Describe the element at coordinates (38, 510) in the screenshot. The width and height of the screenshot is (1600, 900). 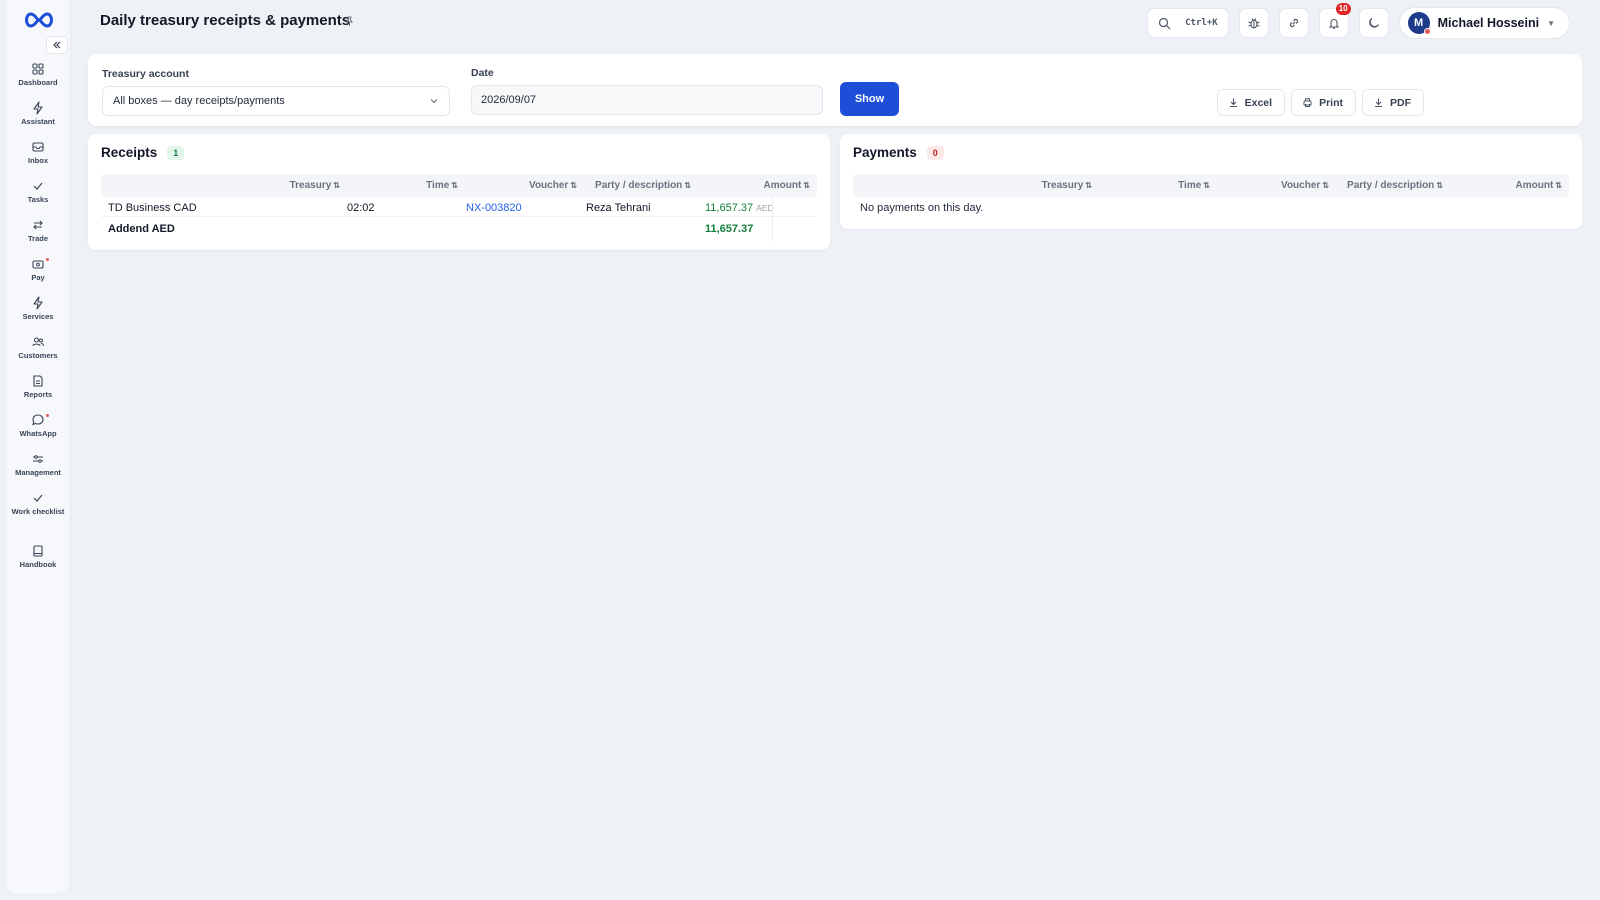
I see `sidebar-item-work-checklist: Work checklist` at that location.